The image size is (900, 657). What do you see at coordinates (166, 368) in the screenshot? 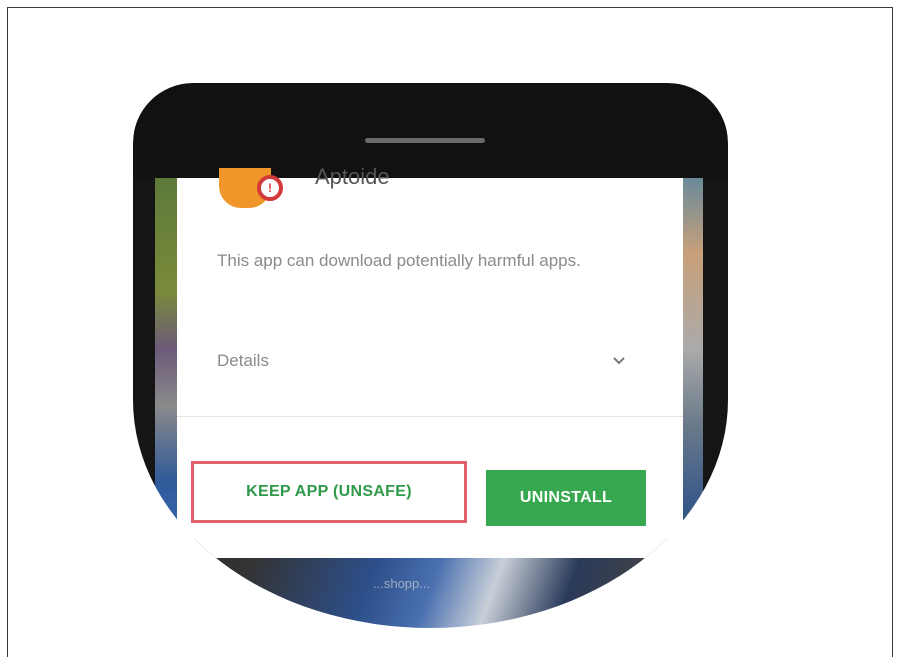
I see `wallpaper-left` at bounding box center [166, 368].